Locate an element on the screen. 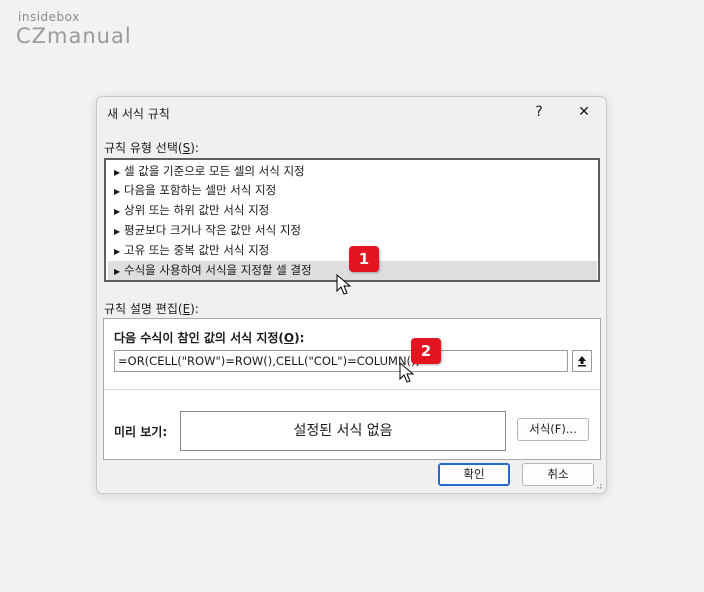  step-badge-2: 2 is located at coordinates (426, 351).